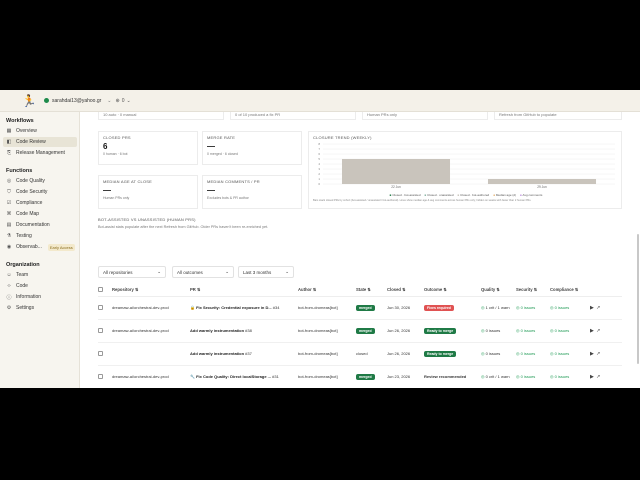 The image size is (640, 480). I want to click on review-icon: ◧, so click(9, 142).